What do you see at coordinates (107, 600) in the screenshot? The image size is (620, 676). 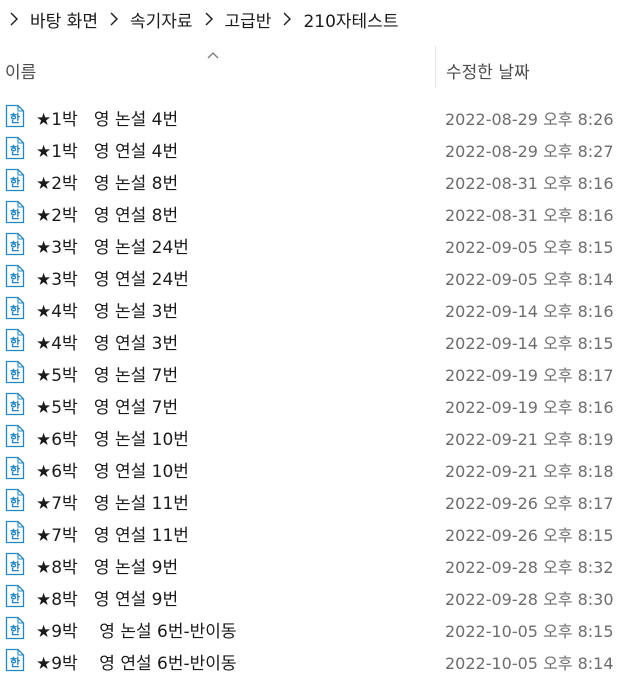 I see `file-name: ★8박 영 연설 9번` at bounding box center [107, 600].